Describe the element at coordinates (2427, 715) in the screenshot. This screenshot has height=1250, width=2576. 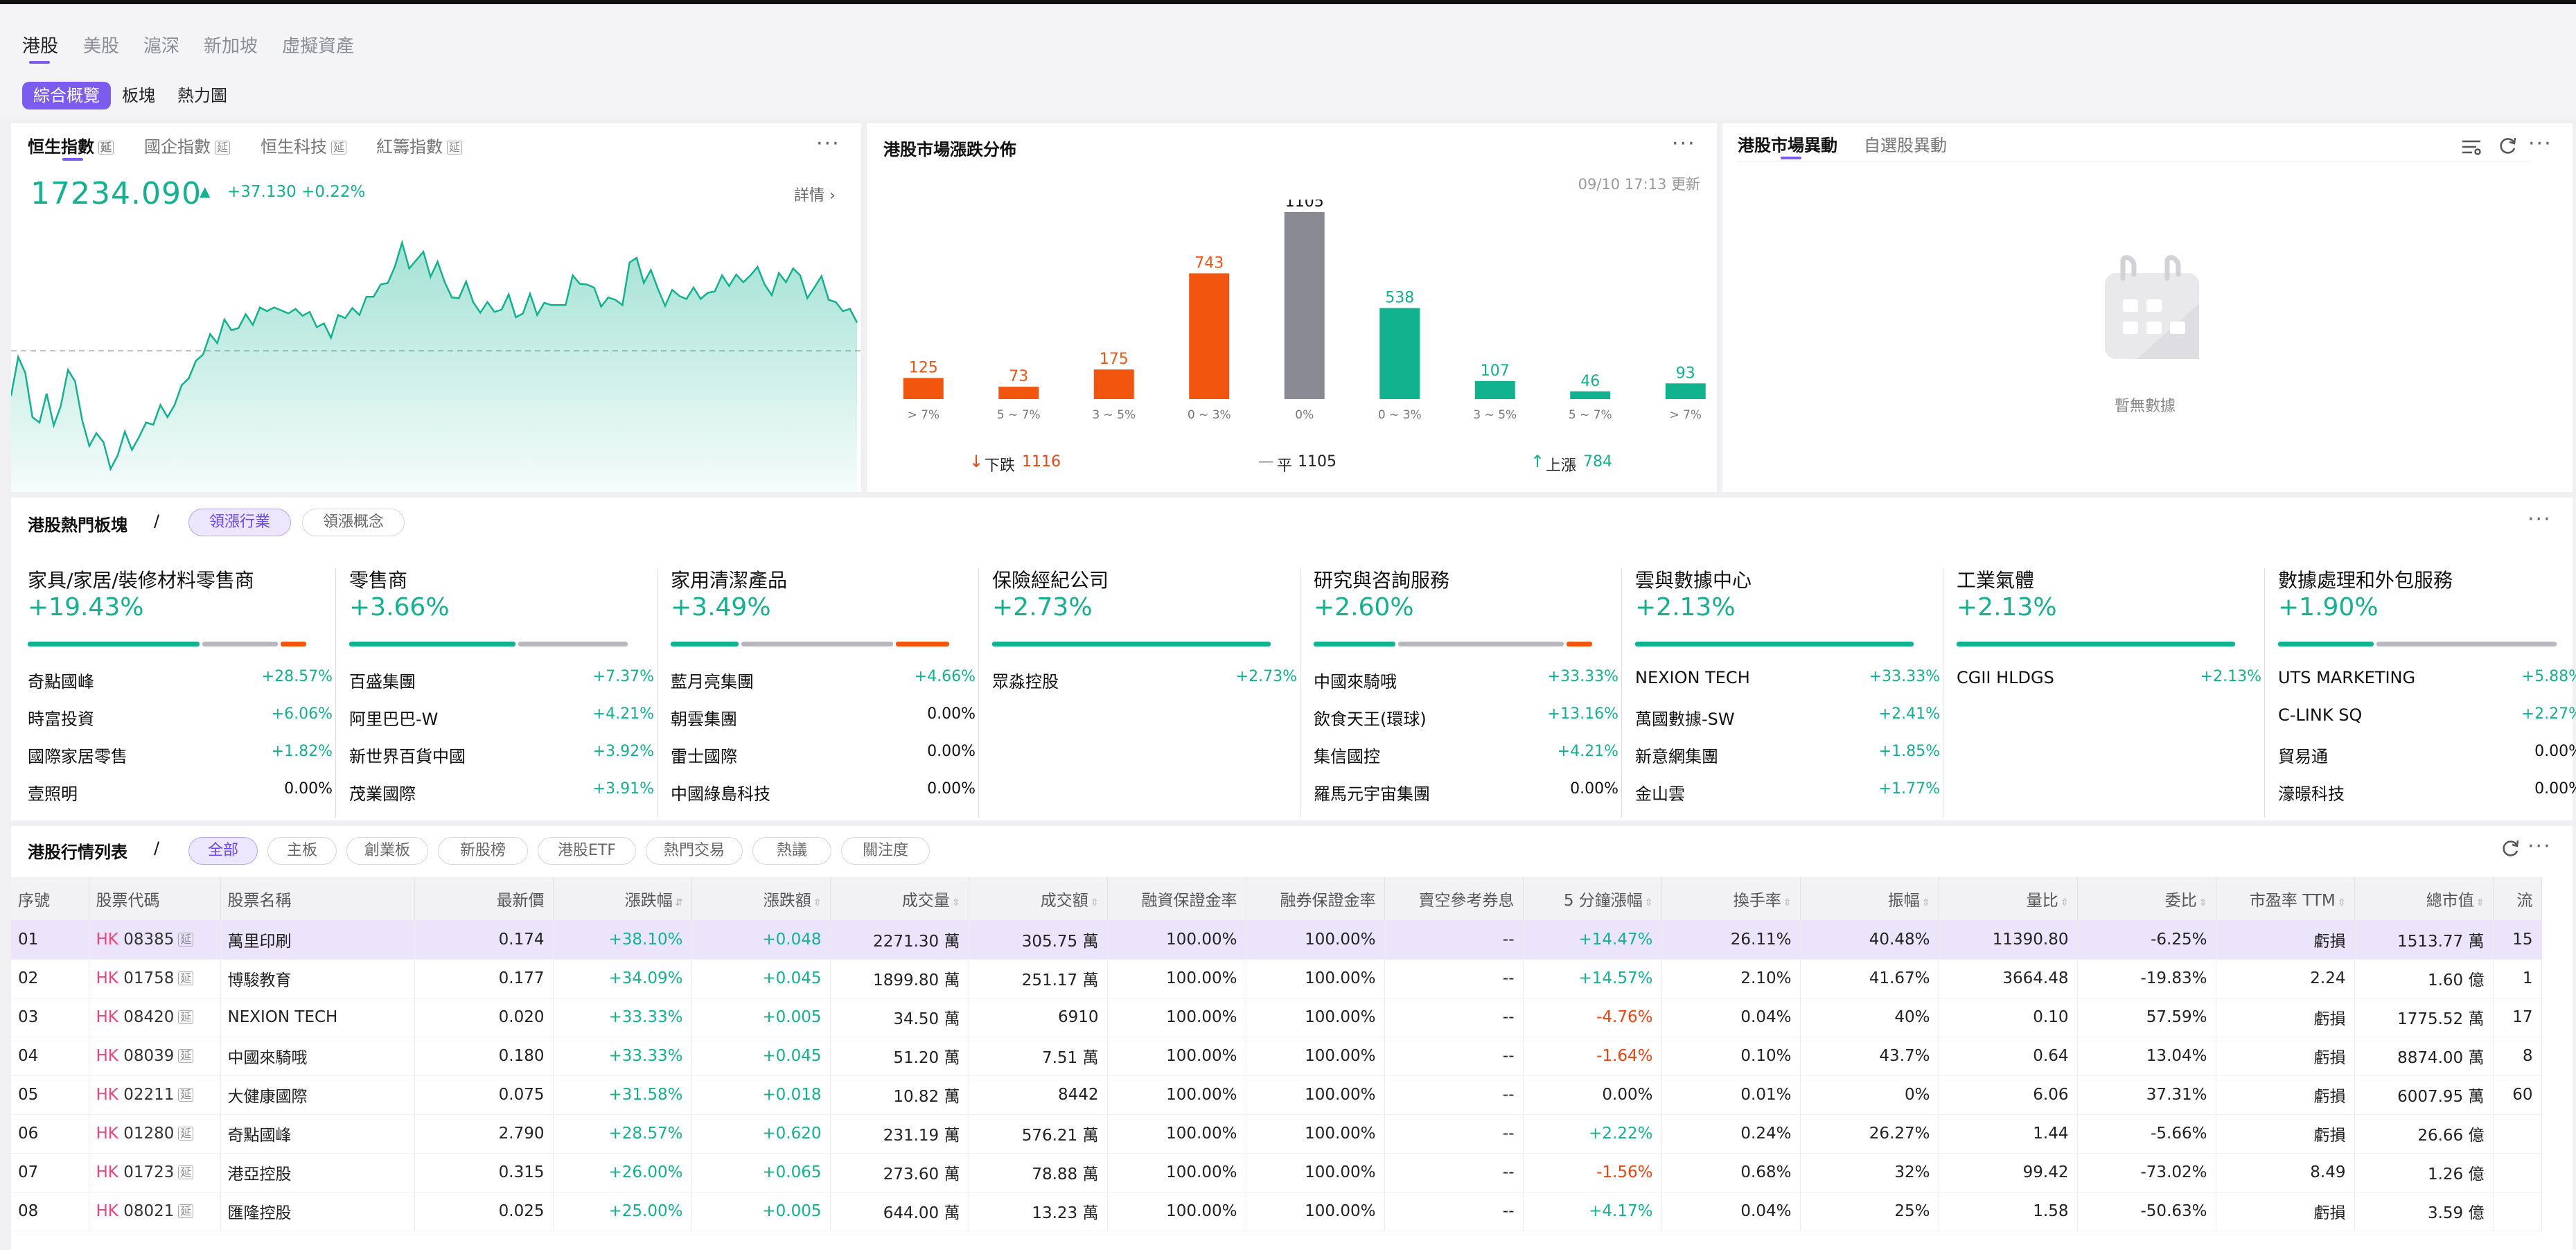
I see `sector-stock-row: C-LINK SQ +2.27%` at that location.